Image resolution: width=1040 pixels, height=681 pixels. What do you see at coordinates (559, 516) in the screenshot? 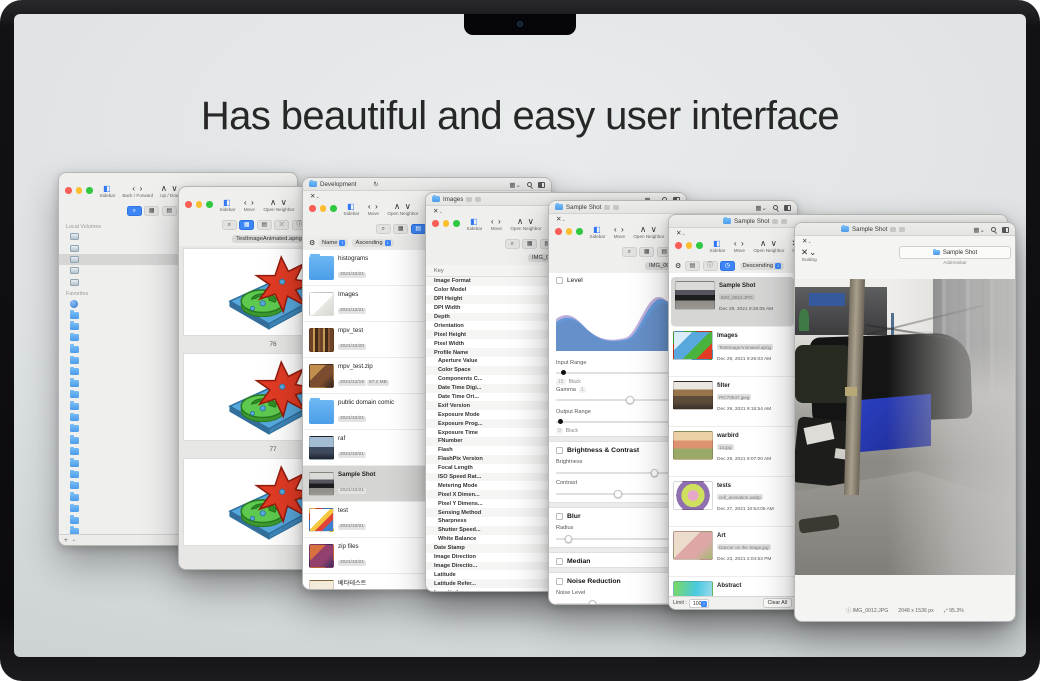
I see `blur-checkbox` at bounding box center [559, 516].